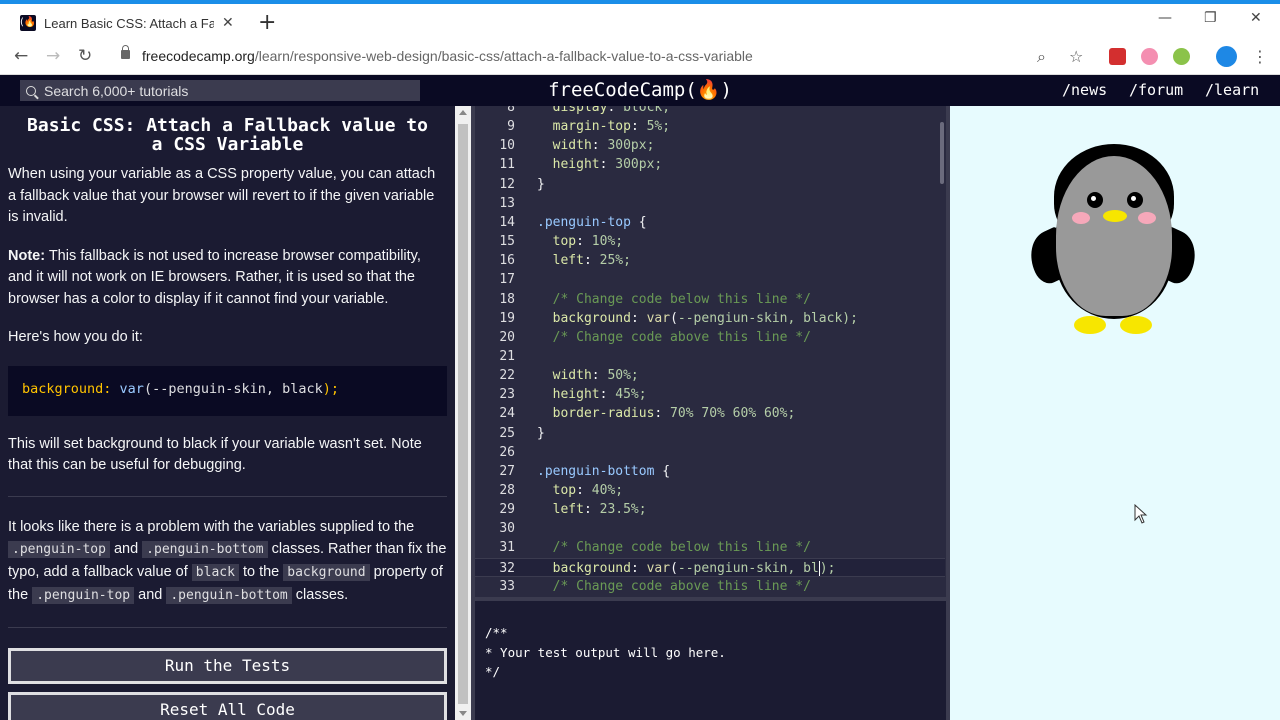 The image size is (1280, 720). Describe the element at coordinates (227, 705) in the screenshot. I see `reset-code-button: Reset All Code` at that location.